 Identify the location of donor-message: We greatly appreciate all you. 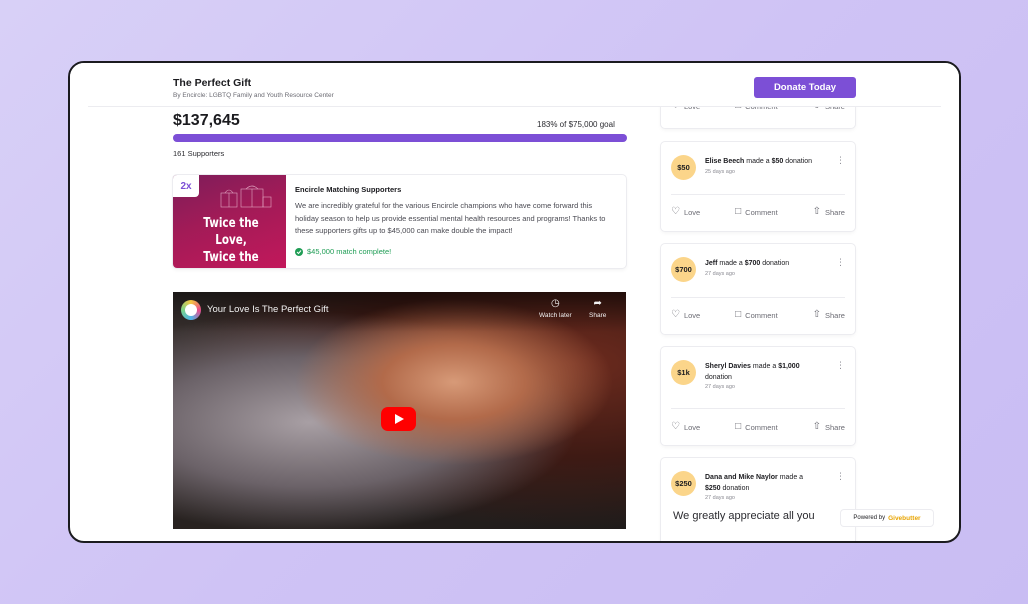
(744, 516).